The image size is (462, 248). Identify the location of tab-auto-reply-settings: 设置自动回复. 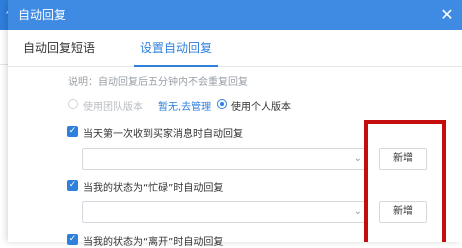
(176, 48).